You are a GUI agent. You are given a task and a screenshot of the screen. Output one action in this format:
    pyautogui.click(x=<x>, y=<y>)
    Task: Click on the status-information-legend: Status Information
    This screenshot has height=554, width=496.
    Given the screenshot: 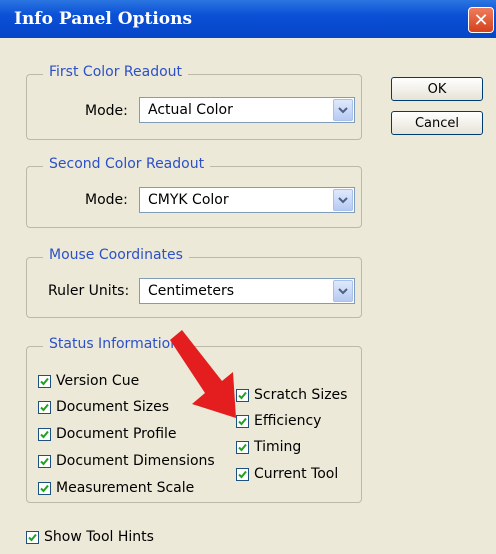 What is the action you would take?
    pyautogui.click(x=114, y=344)
    